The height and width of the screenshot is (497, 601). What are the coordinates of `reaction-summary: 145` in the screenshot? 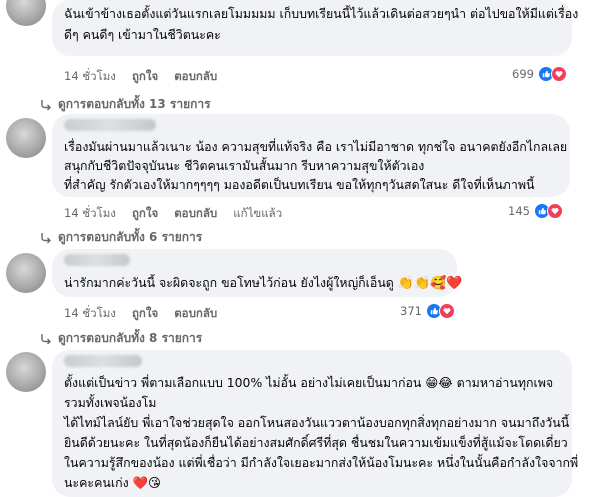 It's located at (535, 211).